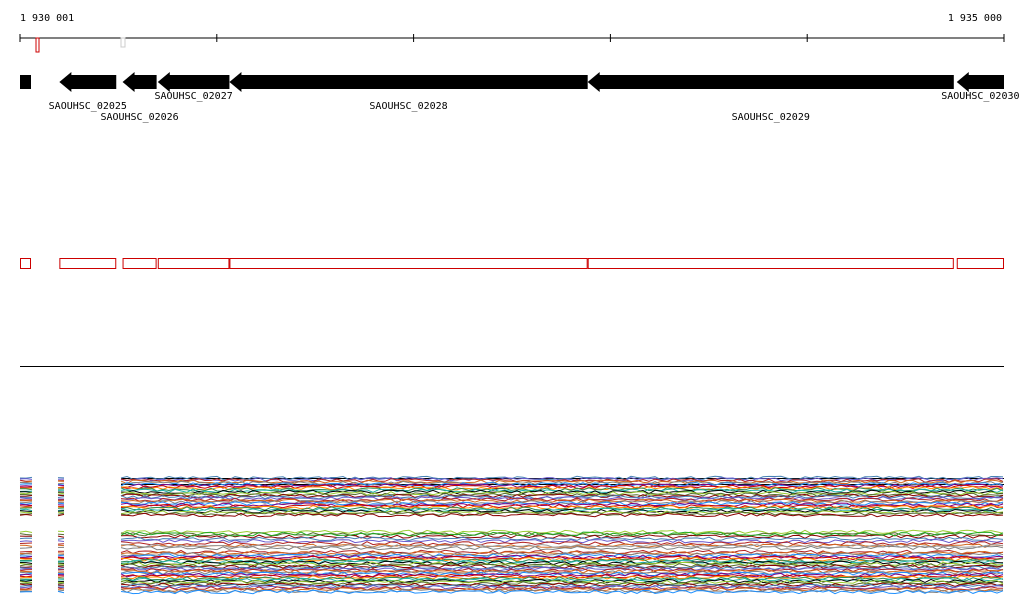  What do you see at coordinates (88, 106) in the screenshot?
I see `gene-label: SAOUHSC_02025` at bounding box center [88, 106].